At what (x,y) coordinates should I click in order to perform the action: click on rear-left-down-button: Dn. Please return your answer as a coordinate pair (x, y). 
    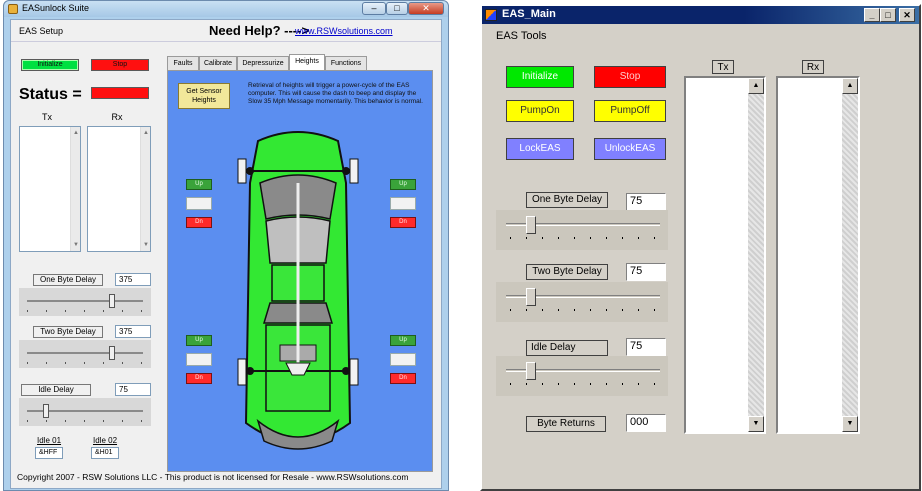
    Looking at the image, I should click on (199, 378).